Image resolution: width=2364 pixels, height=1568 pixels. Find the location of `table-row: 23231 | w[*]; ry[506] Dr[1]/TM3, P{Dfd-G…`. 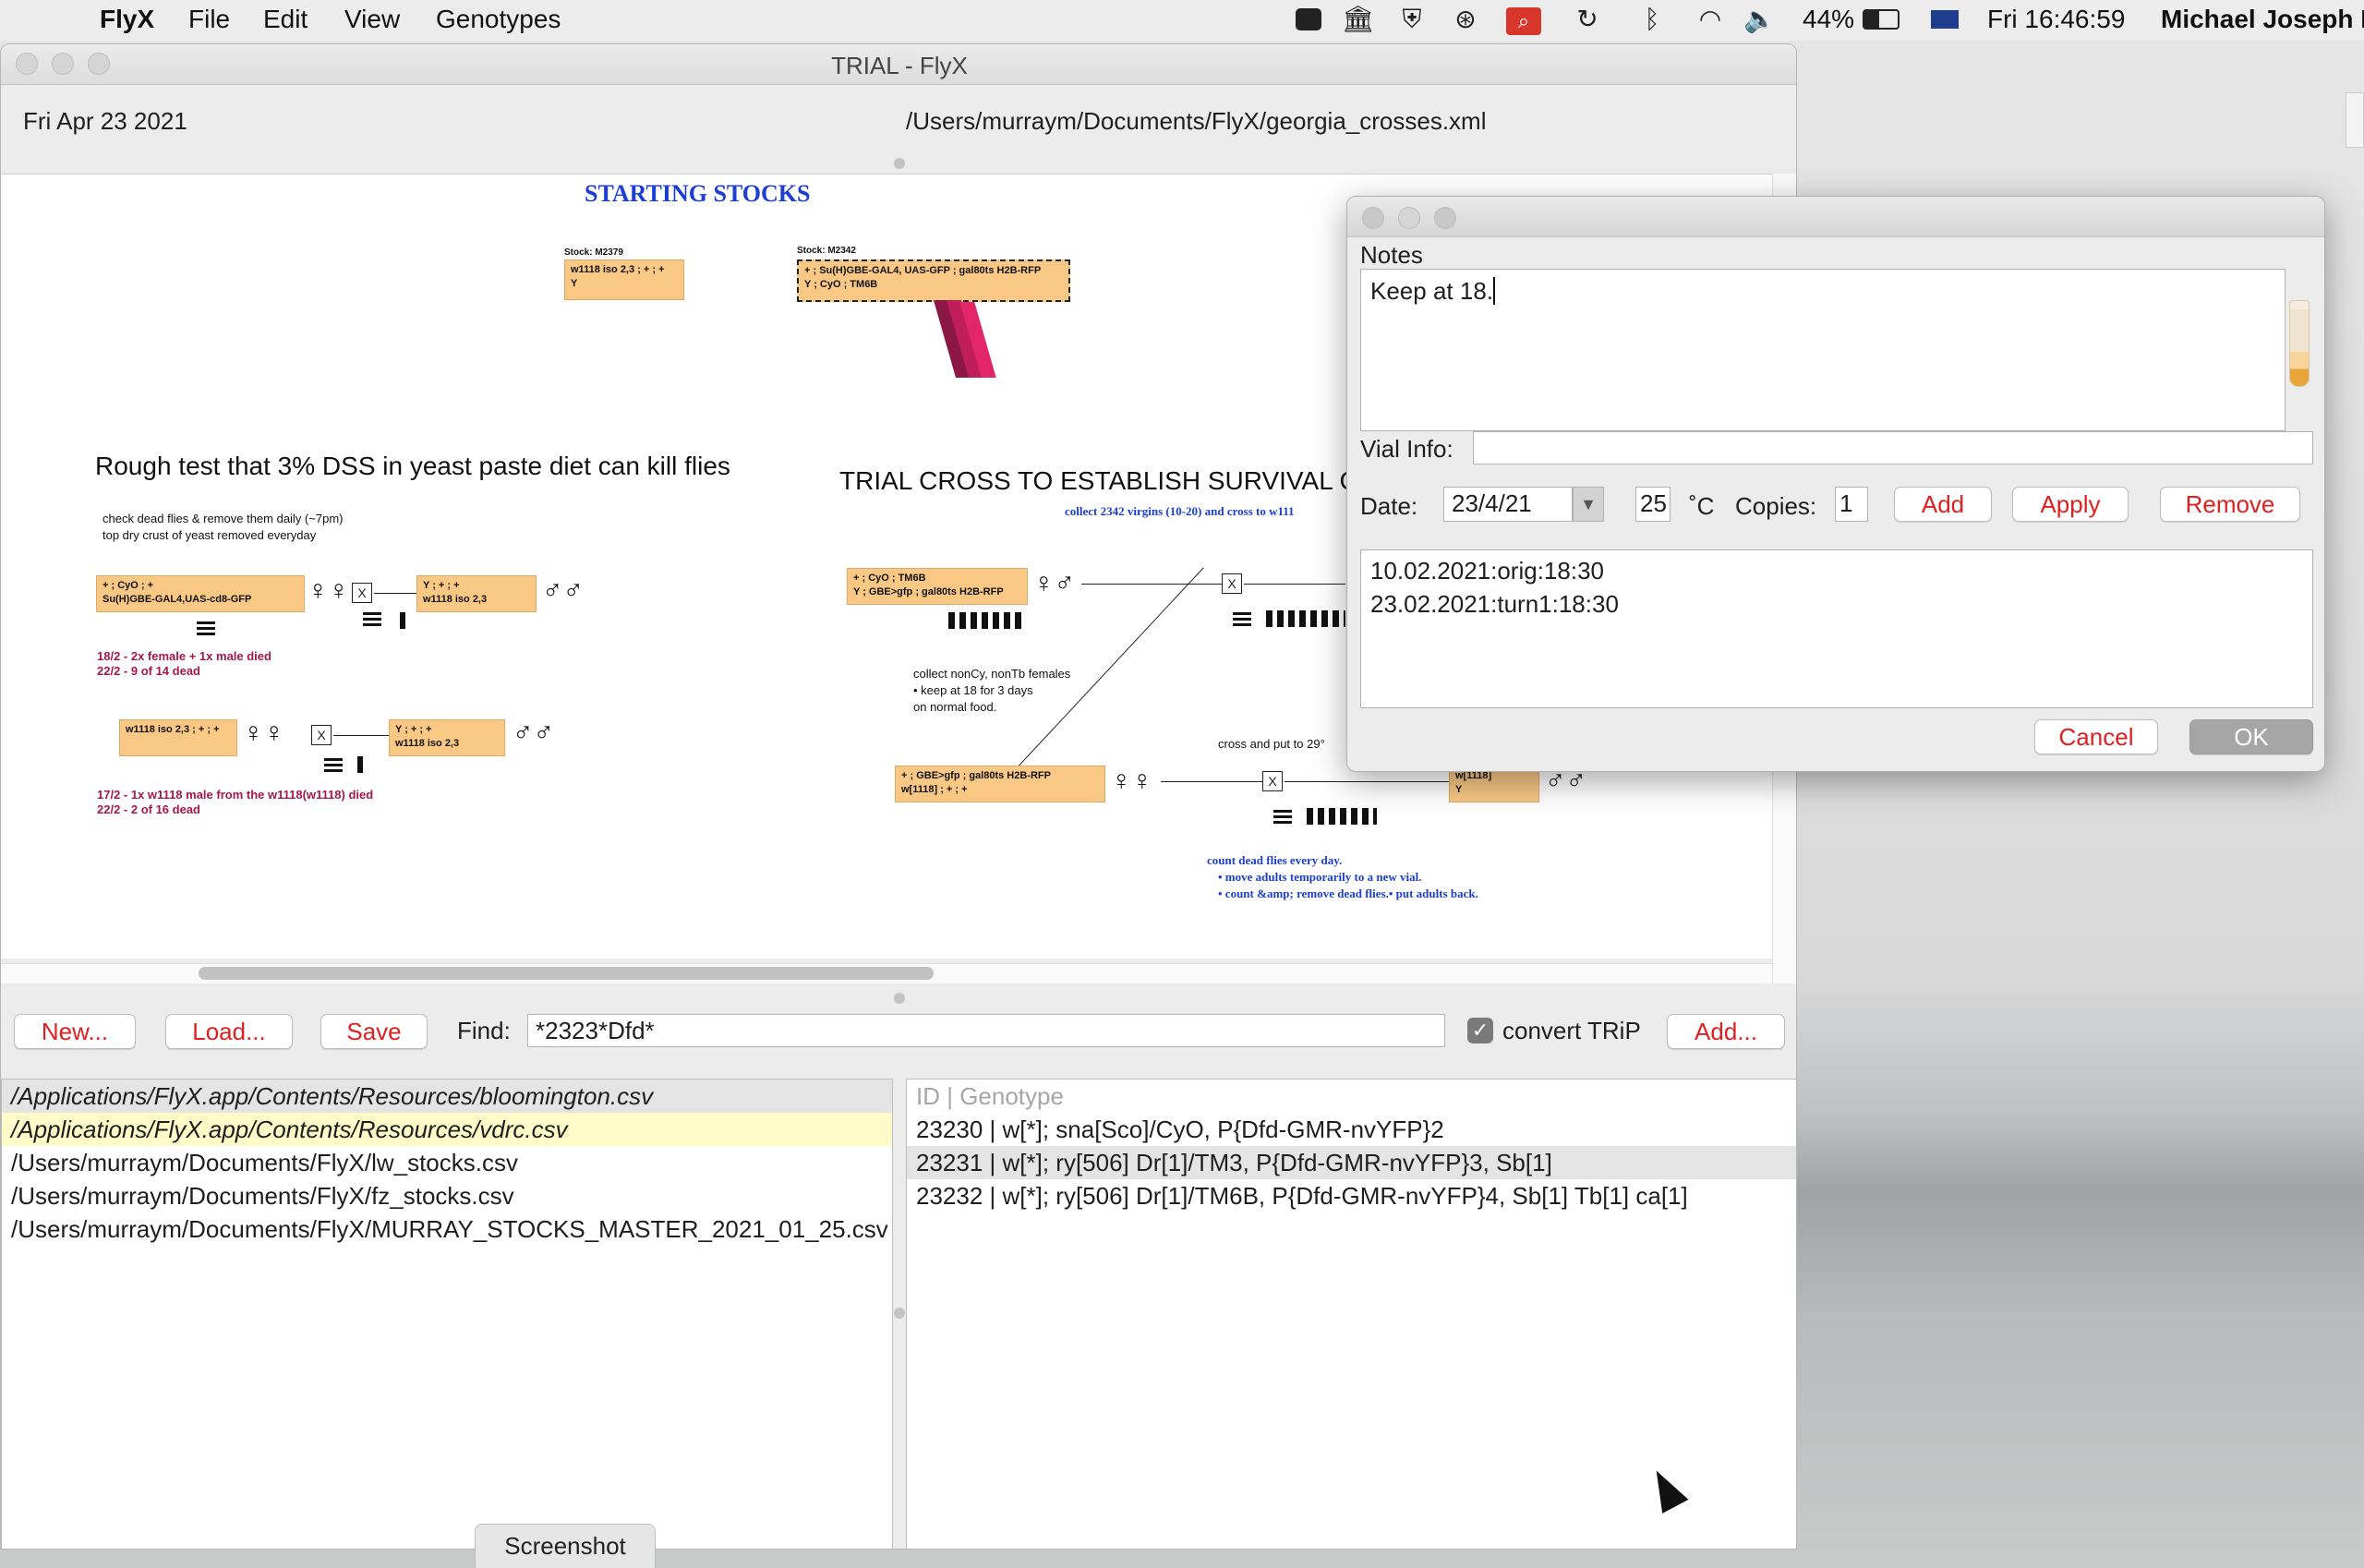

table-row: 23231 | w[*]; ry[506] Dr[1]/TM3, P{Dfd-G… is located at coordinates (1351, 1162).